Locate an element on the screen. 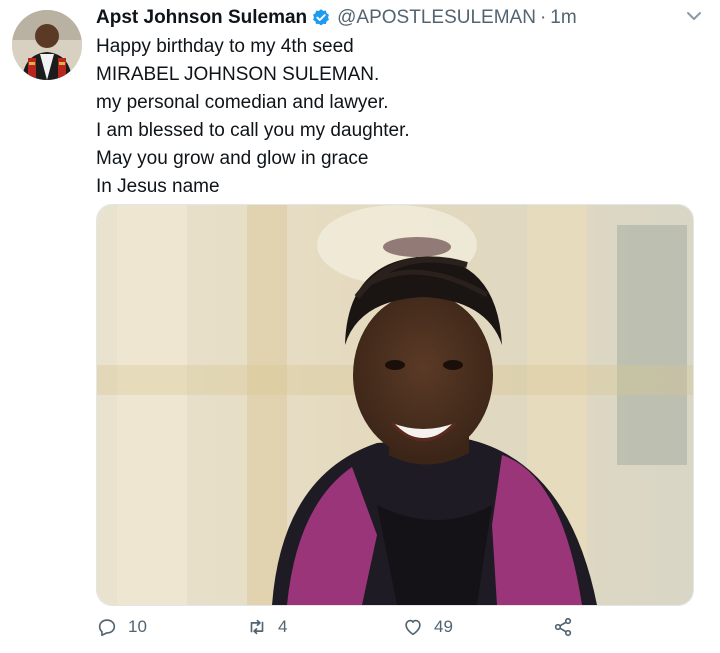 This screenshot has width=720, height=653. tweet-actions: 10 4 49 is located at coordinates (396, 630).